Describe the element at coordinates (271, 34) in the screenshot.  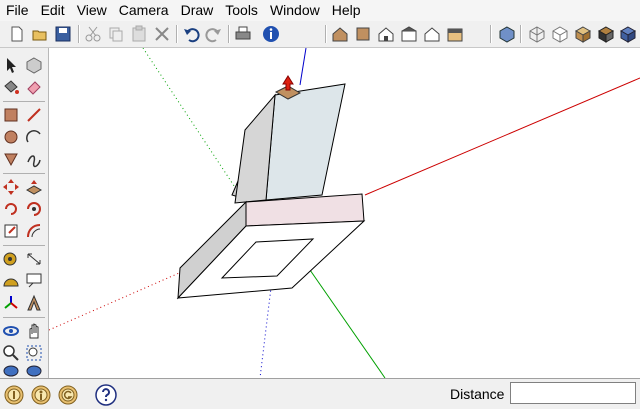
I see `model-info-icon` at that location.